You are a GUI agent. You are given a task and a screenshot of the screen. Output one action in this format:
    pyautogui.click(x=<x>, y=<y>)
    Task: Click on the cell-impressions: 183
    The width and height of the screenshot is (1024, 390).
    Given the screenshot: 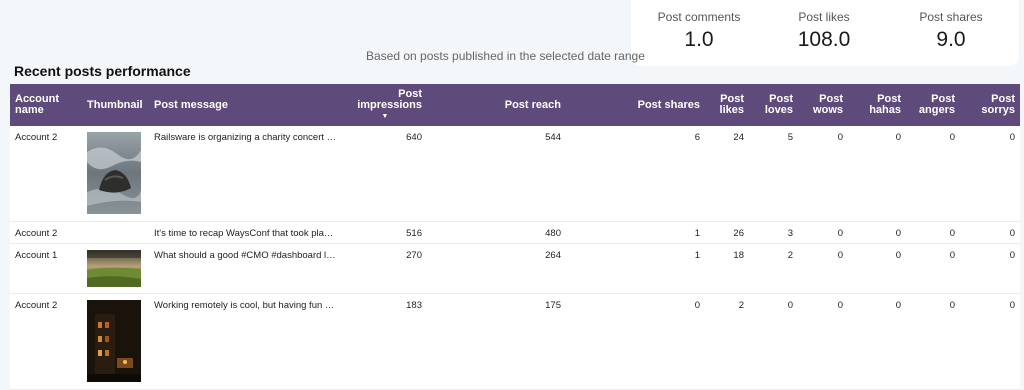 What is the action you would take?
    pyautogui.click(x=385, y=341)
    